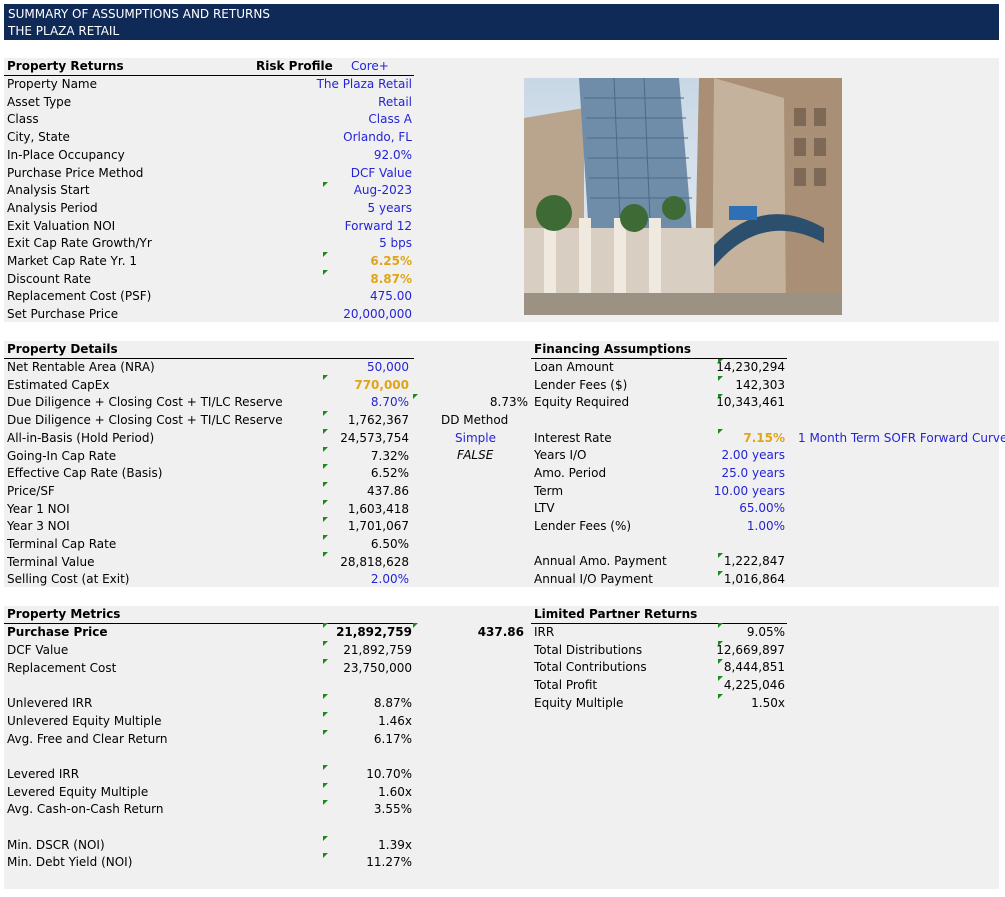 The image size is (1005, 897). I want to click on financing-row-label: Equity Required, so click(582, 402).